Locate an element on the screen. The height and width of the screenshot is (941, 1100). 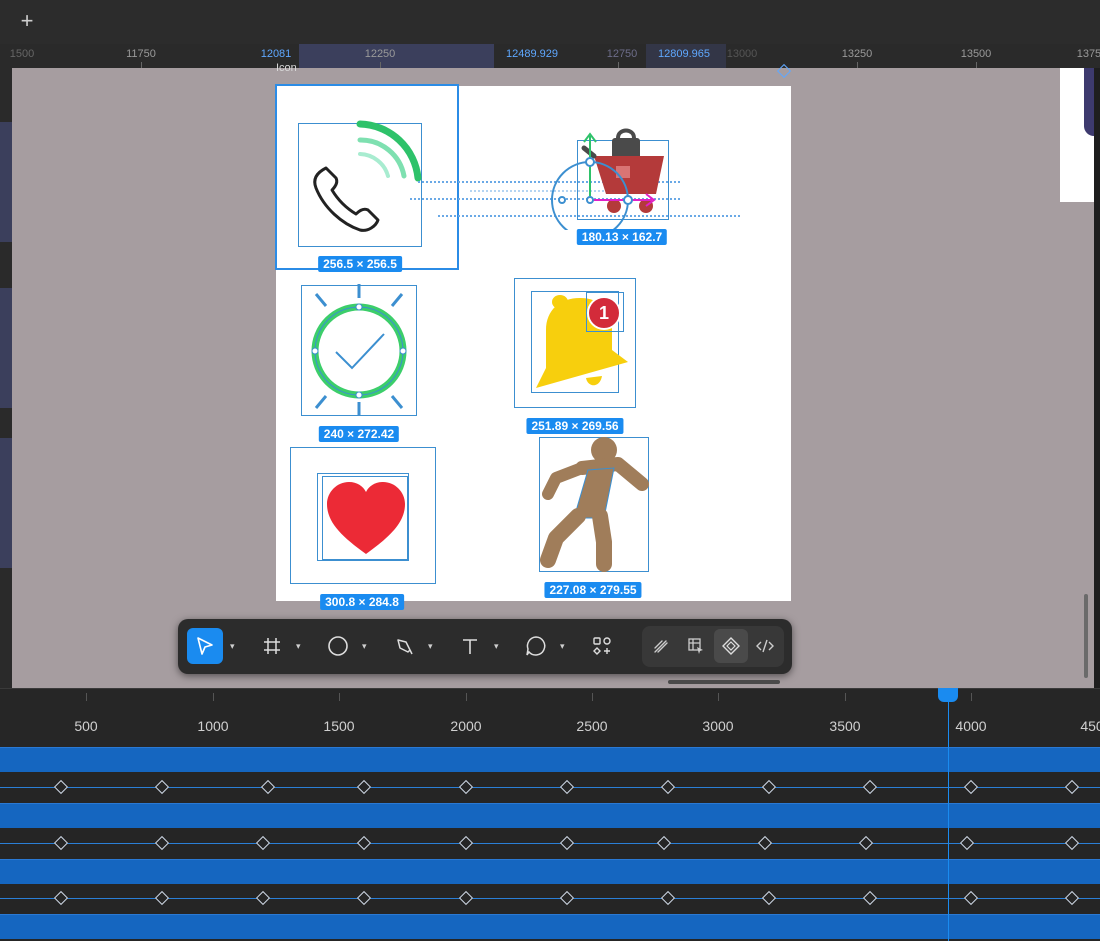
ruler-tick: 11750 is located at coordinates (141, 54).